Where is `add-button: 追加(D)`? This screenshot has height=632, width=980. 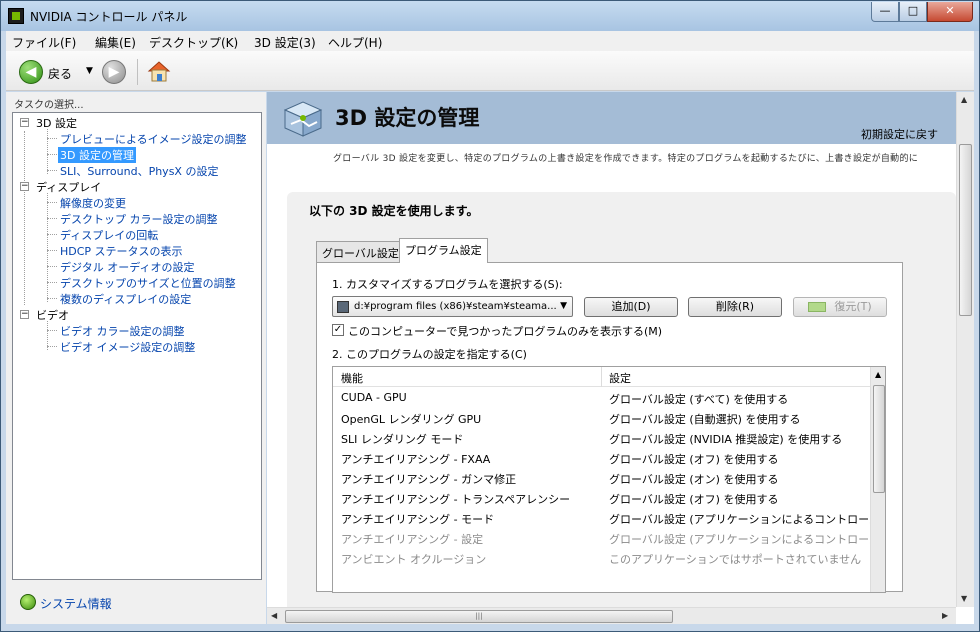 add-button: 追加(D) is located at coordinates (631, 307).